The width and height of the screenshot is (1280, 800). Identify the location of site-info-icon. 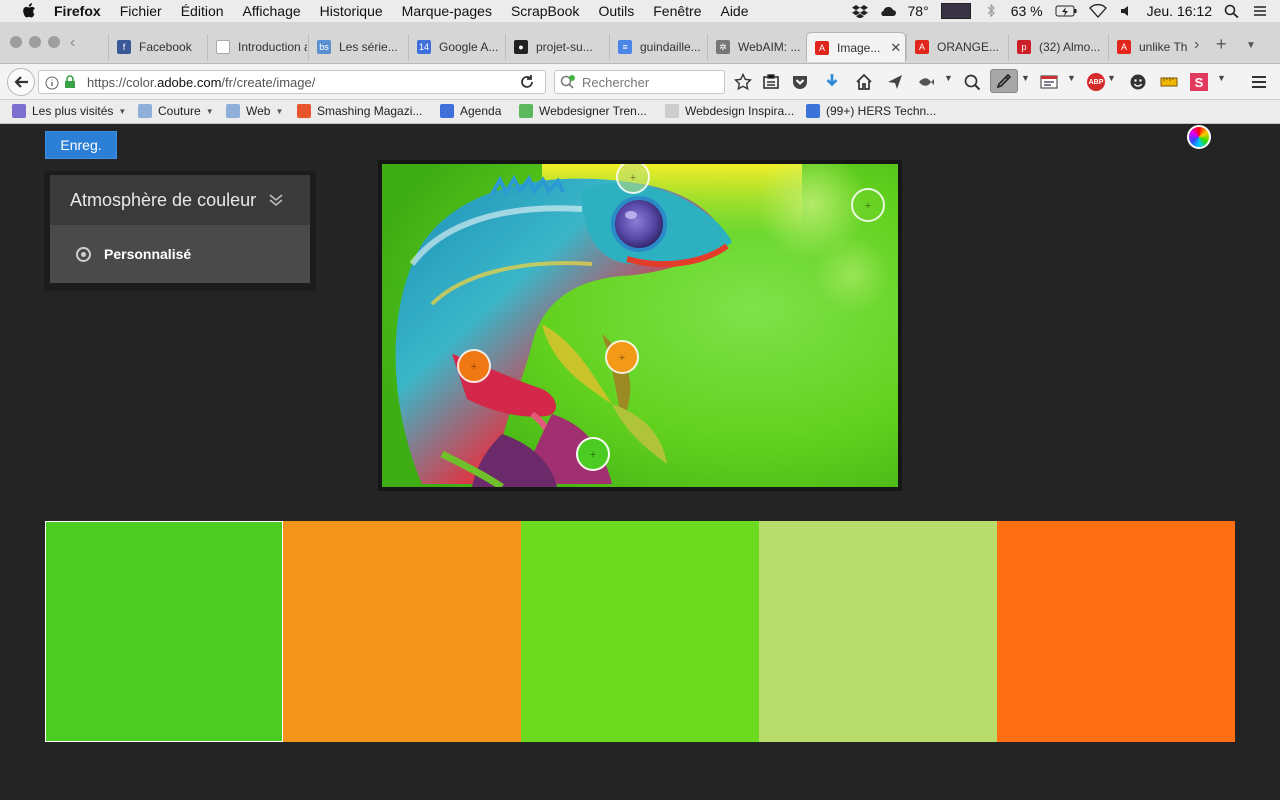
(52, 83).